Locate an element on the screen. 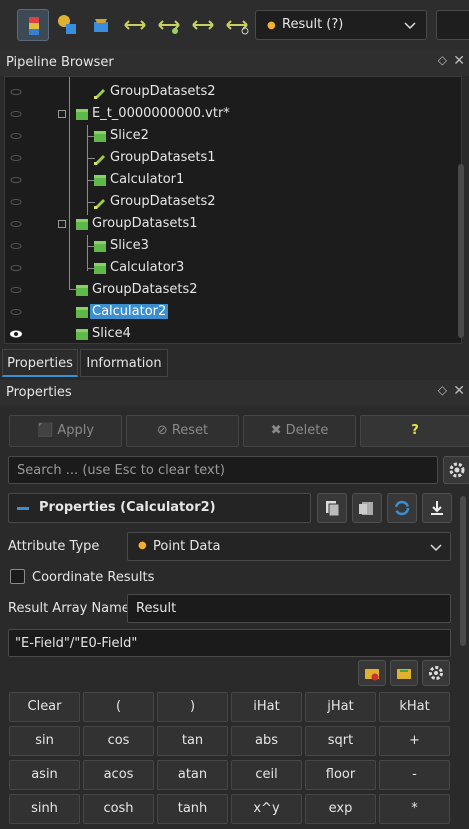 The image size is (469, 829). calc-key: abs is located at coordinates (266, 741).